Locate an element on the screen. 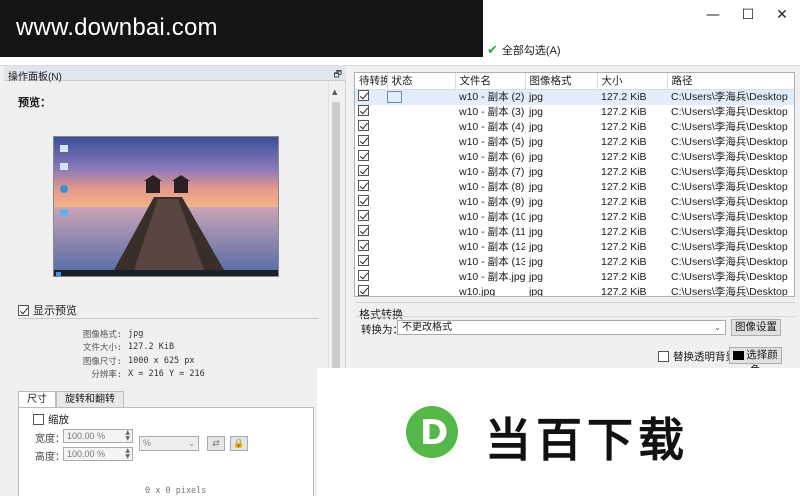 Image resolution: width=800 pixels, height=496 pixels. convert-format-select: 不更改格式 ⌄ is located at coordinates (561, 327).